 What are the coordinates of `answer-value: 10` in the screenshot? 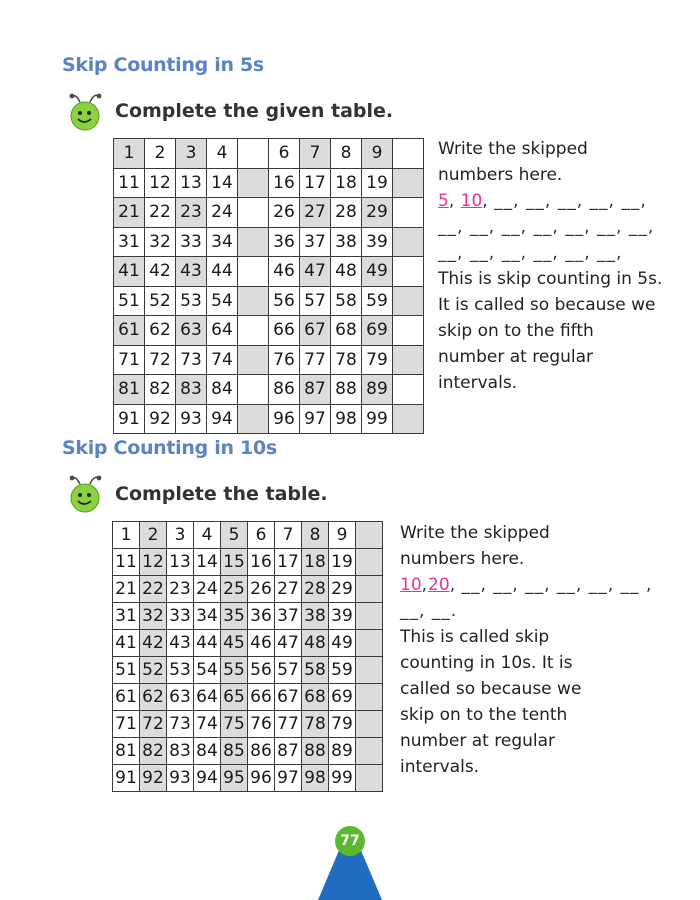 It's located at (471, 201).